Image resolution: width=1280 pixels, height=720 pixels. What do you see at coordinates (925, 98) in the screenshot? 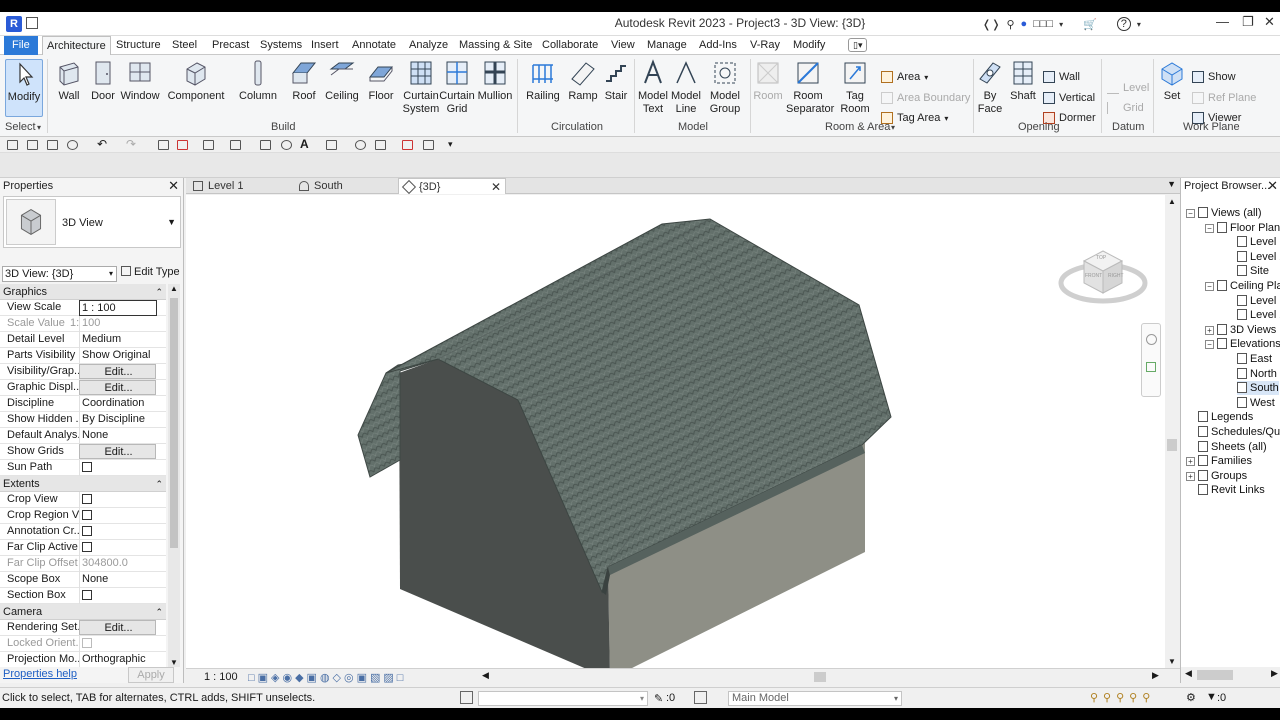
I see `area-boundary-button: Area Boundary` at bounding box center [925, 98].